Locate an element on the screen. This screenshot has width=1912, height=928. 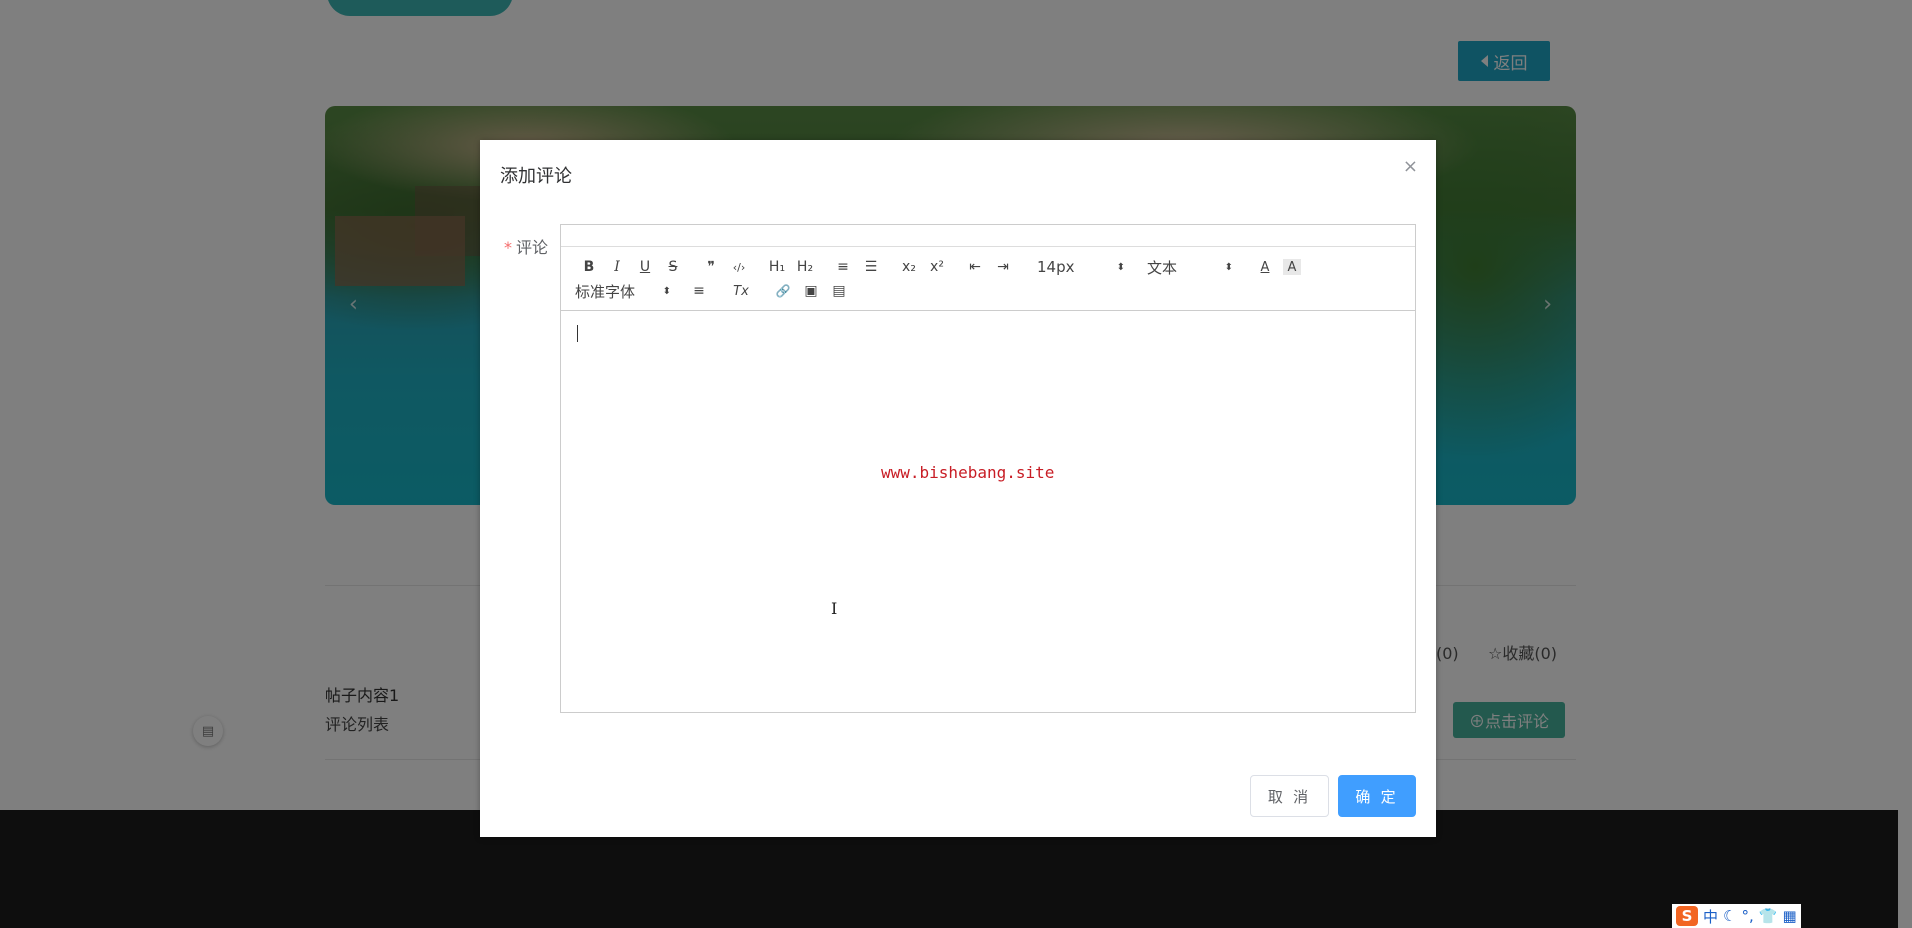
ime-toolbar: S 中 ☾ °, 👕 ▦ is located at coordinates (1736, 916).